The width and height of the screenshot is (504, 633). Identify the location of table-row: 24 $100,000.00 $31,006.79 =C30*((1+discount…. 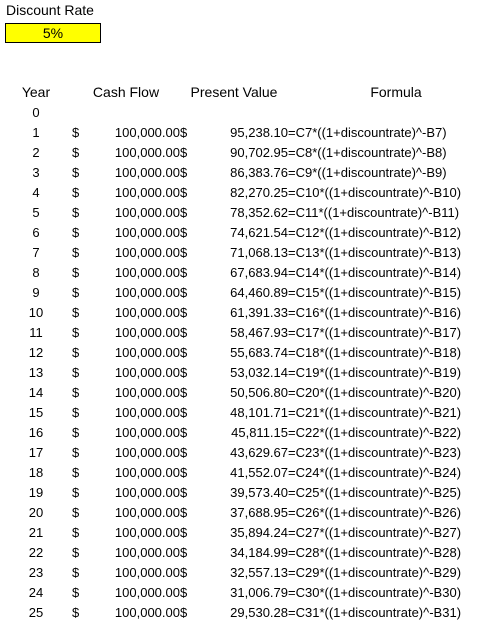
(252, 593).